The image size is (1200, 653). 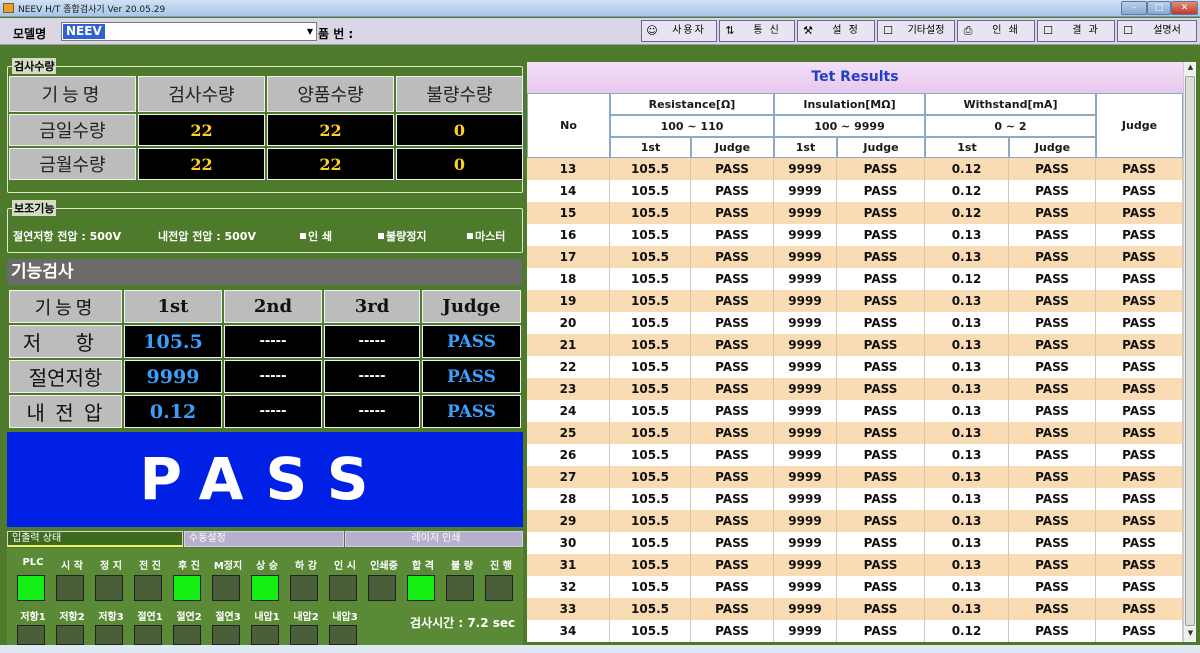 What do you see at coordinates (336, 34) in the screenshot?
I see `part-number-label: 품 번 :` at bounding box center [336, 34].